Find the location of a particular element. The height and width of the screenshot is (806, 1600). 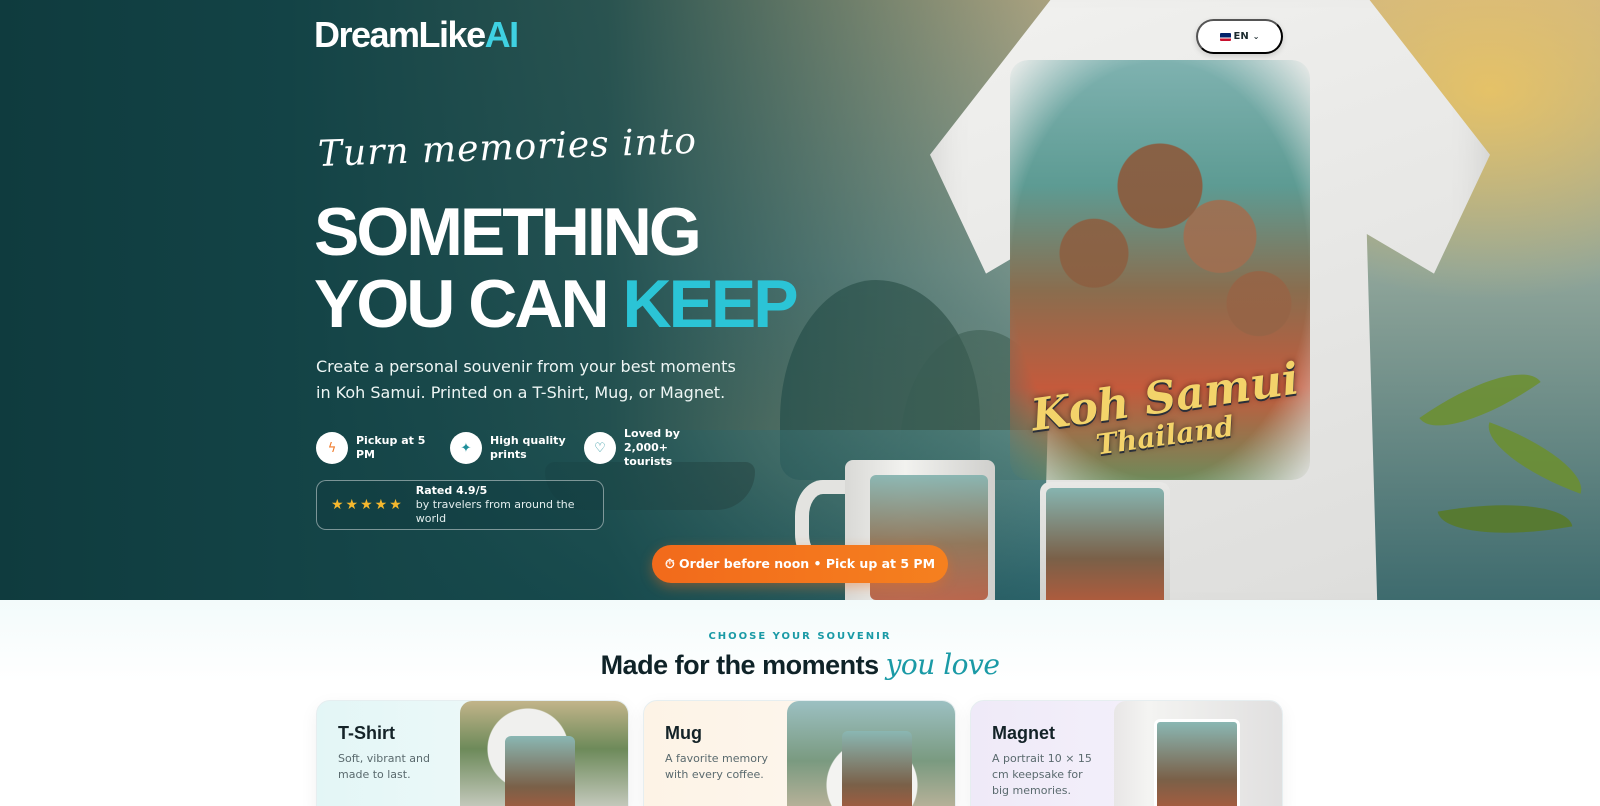

card-description: Soft, vibrant and made to last. is located at coordinates (384, 766).